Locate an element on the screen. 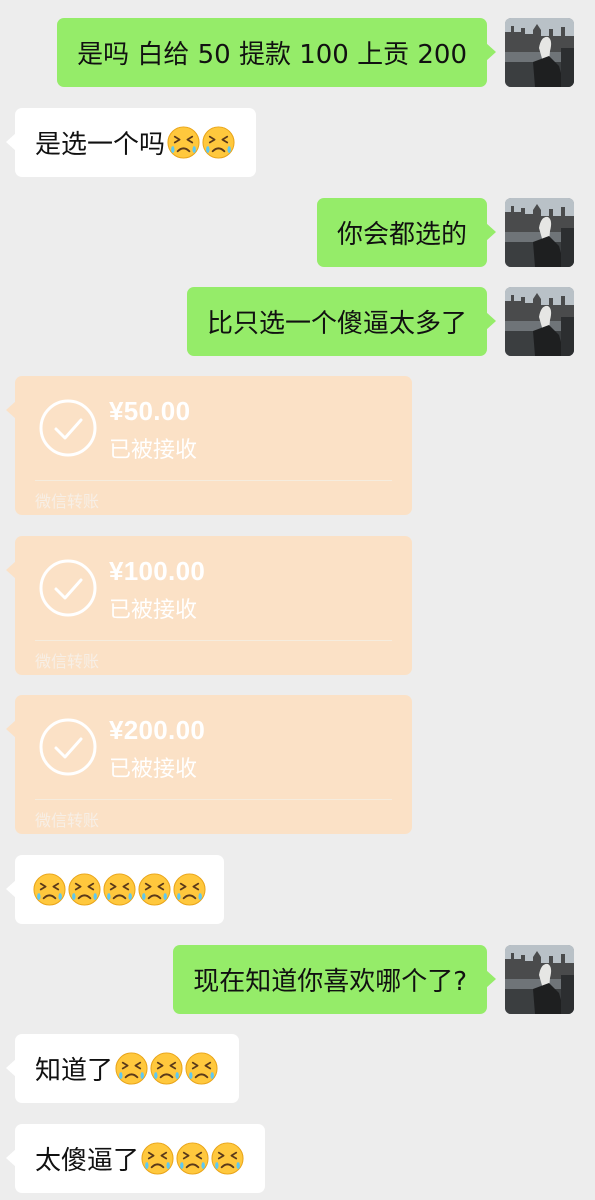 This screenshot has height=1200, width=595. transfer-amount: ¥50.00 is located at coordinates (150, 411).